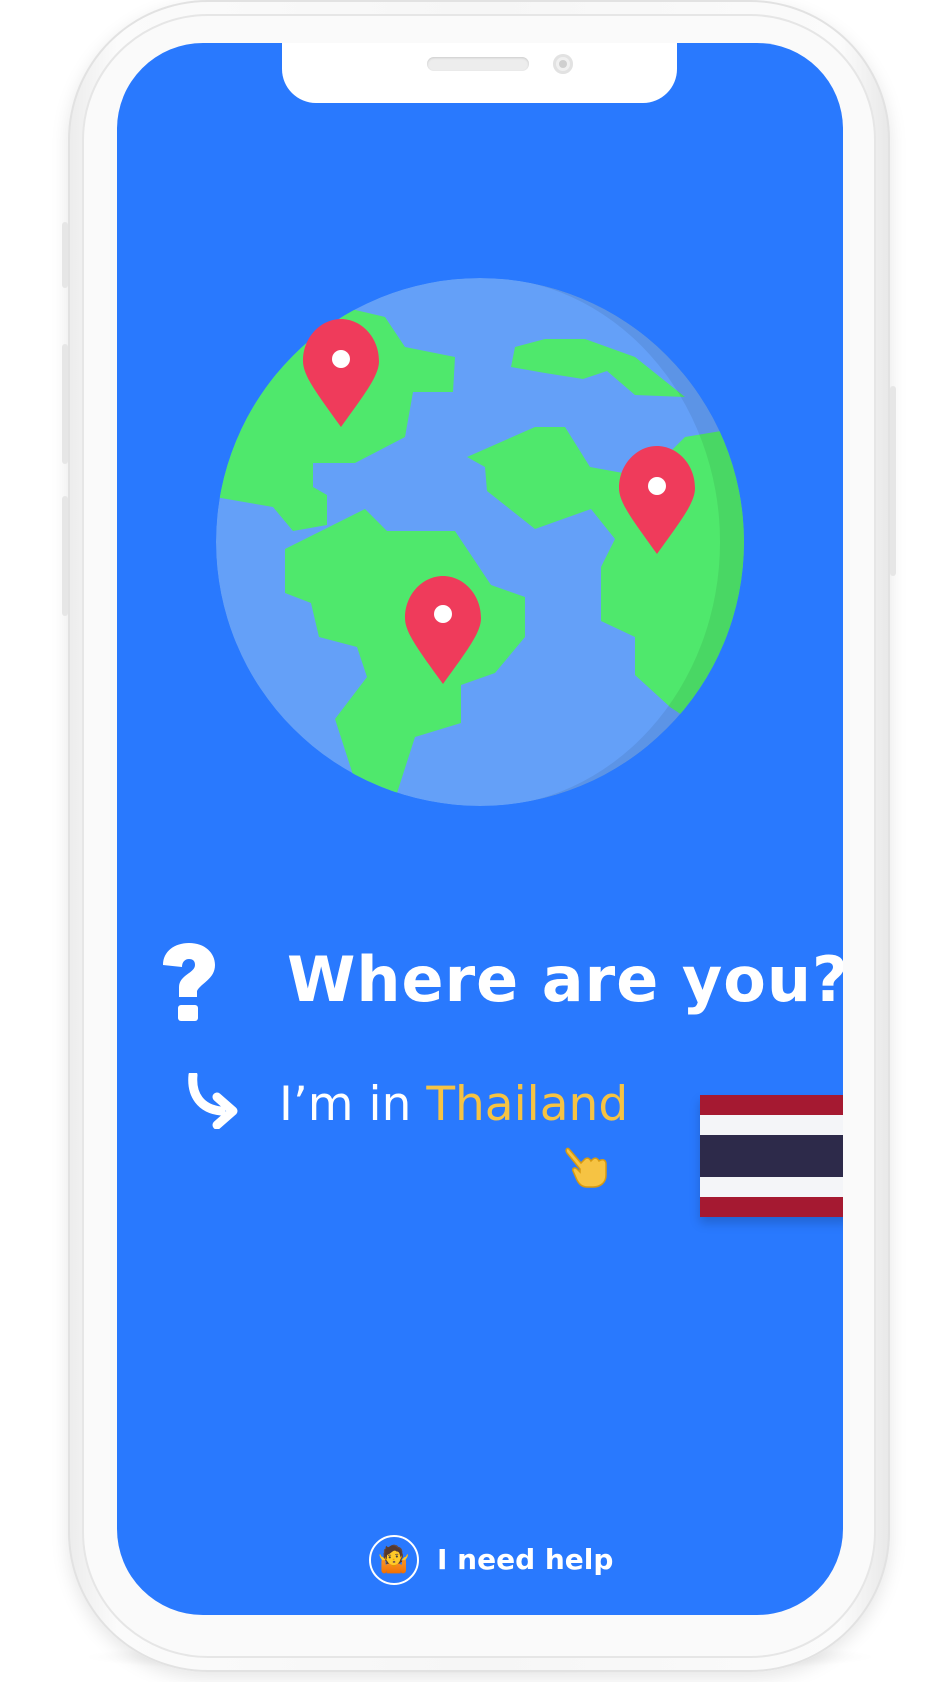  What do you see at coordinates (394, 1560) in the screenshot?
I see `person-shrugging-icon: 🤷` at bounding box center [394, 1560].